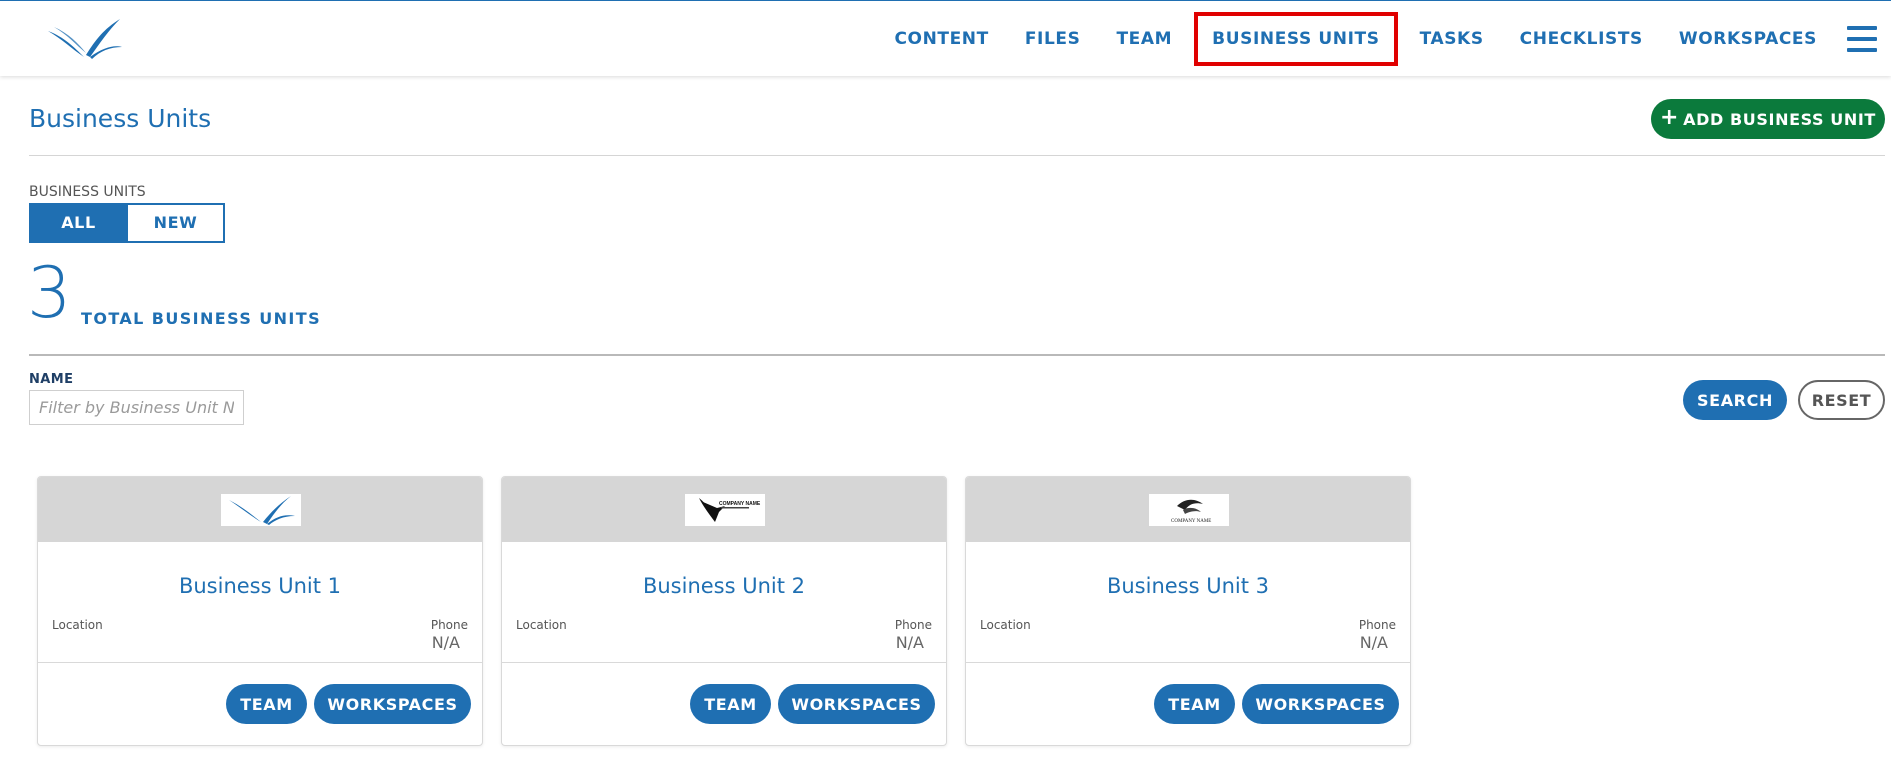  I want to click on nav-business-units: BUSINESS UNITS, so click(1296, 39).